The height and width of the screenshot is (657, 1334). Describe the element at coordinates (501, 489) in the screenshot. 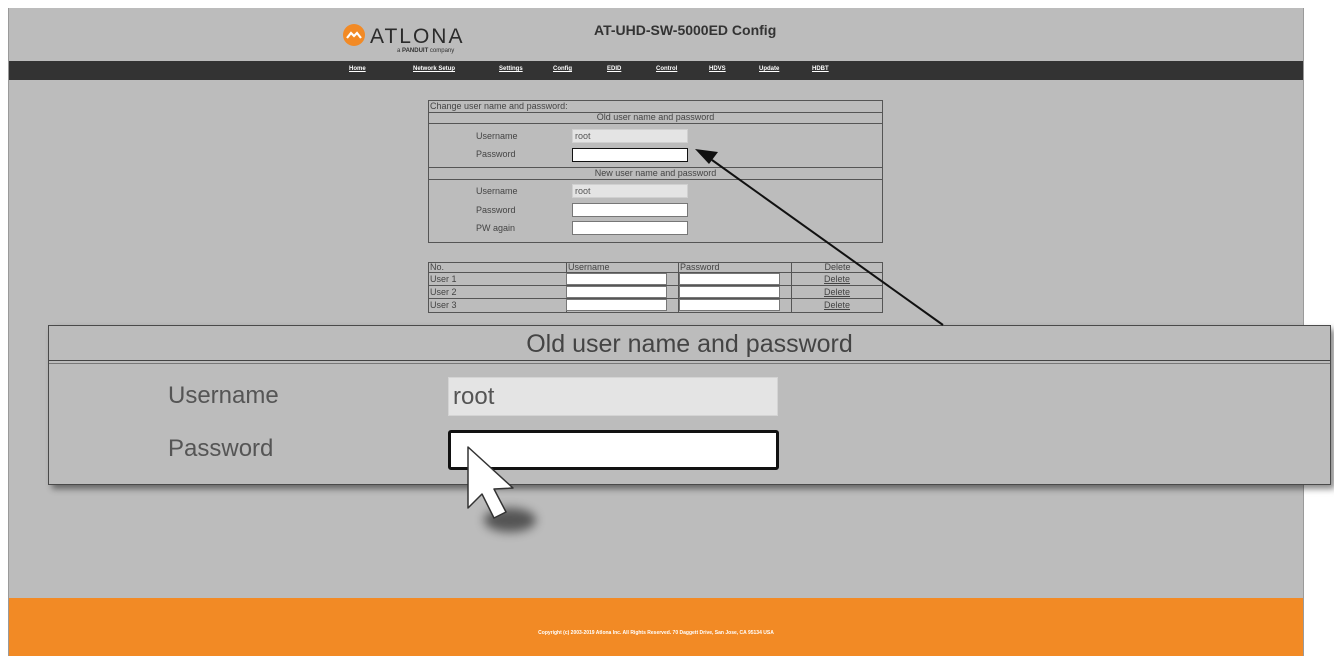

I see `mouse-pointer-icon` at that location.